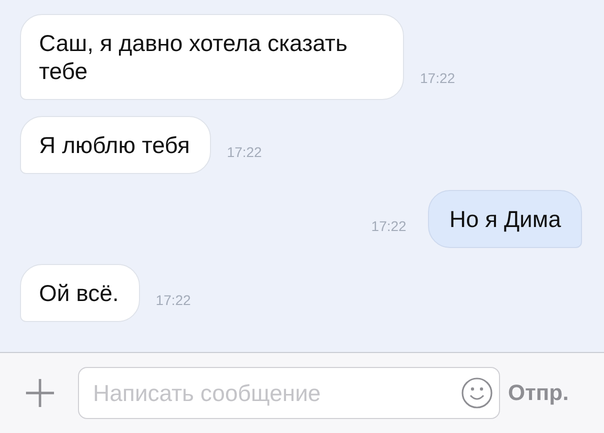 The height and width of the screenshot is (433, 604). Describe the element at coordinates (115, 145) in the screenshot. I see `message-bubble: Я люблю тебя` at that location.